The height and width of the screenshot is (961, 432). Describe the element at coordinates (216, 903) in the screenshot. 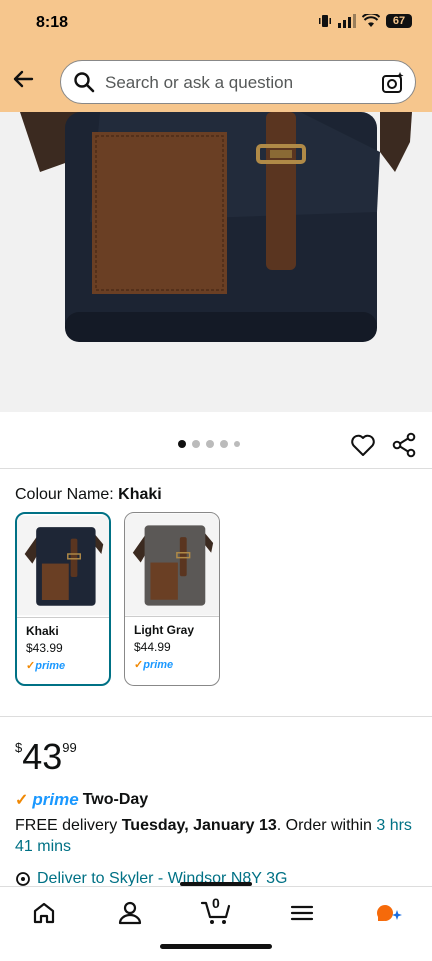

I see `cart-count: 0` at that location.